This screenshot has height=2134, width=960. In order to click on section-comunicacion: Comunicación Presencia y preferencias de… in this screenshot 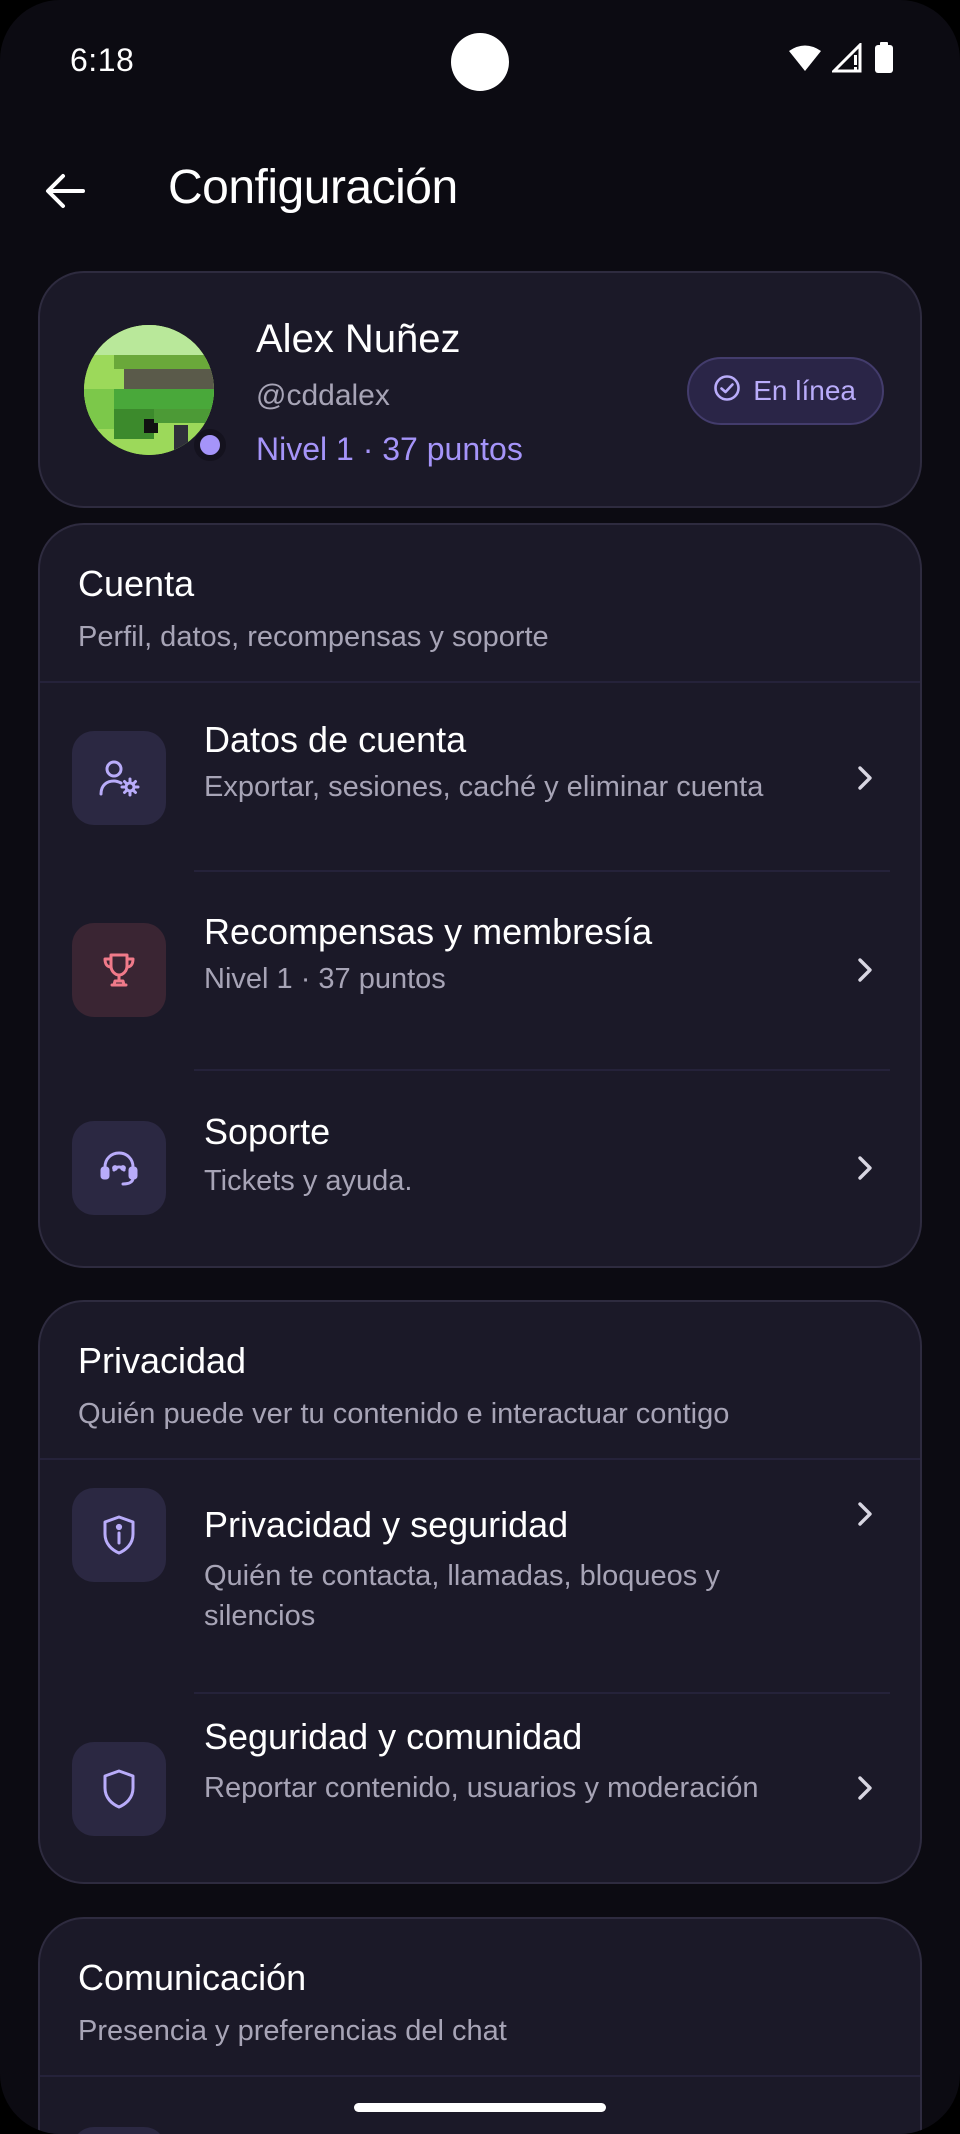, I will do `click(480, 2025)`.